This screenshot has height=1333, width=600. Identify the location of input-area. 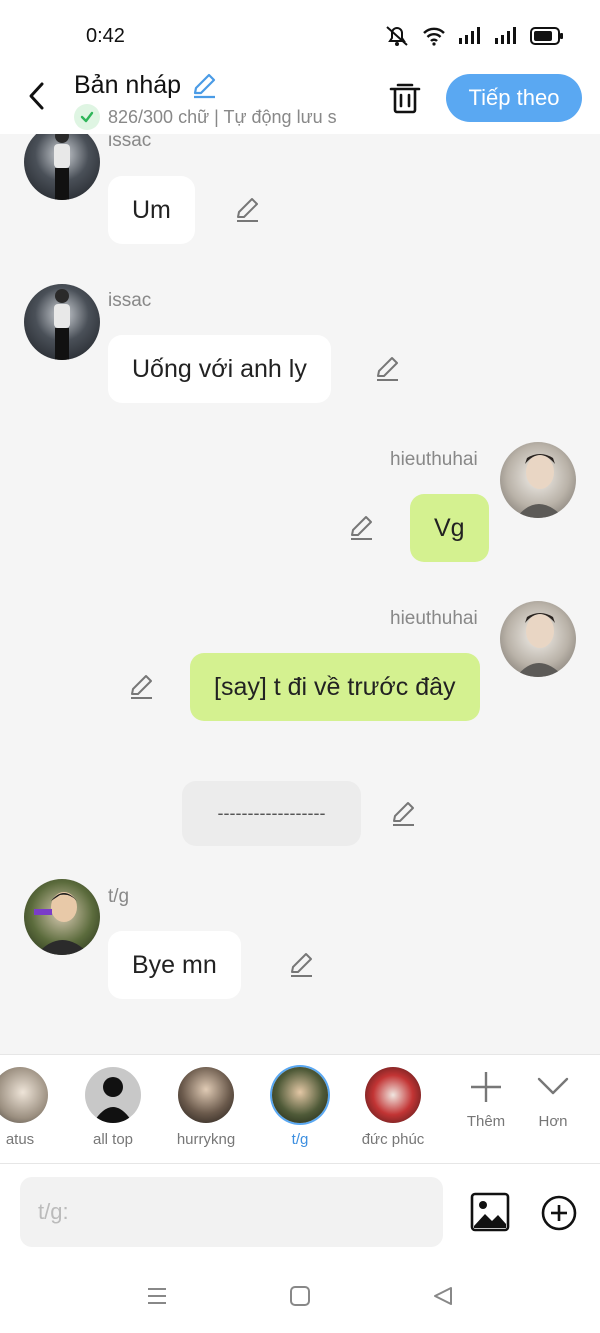
(300, 1214).